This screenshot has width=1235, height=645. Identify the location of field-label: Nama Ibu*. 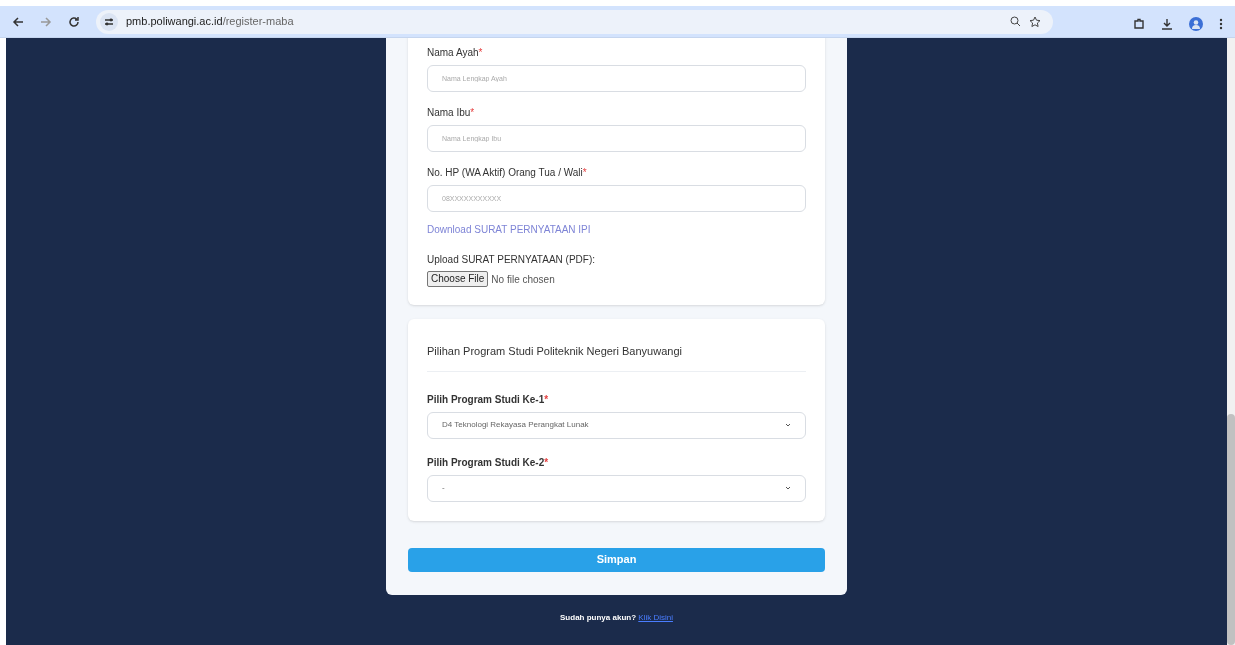
(451, 113).